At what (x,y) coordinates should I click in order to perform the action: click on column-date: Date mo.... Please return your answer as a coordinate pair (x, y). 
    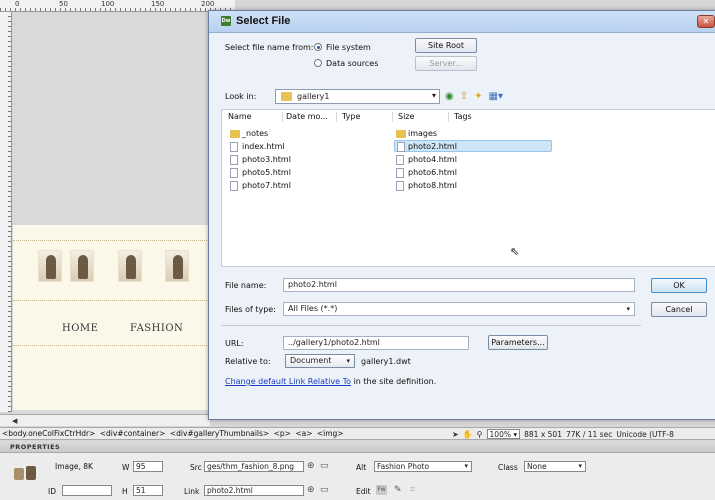
    Looking at the image, I should click on (307, 116).